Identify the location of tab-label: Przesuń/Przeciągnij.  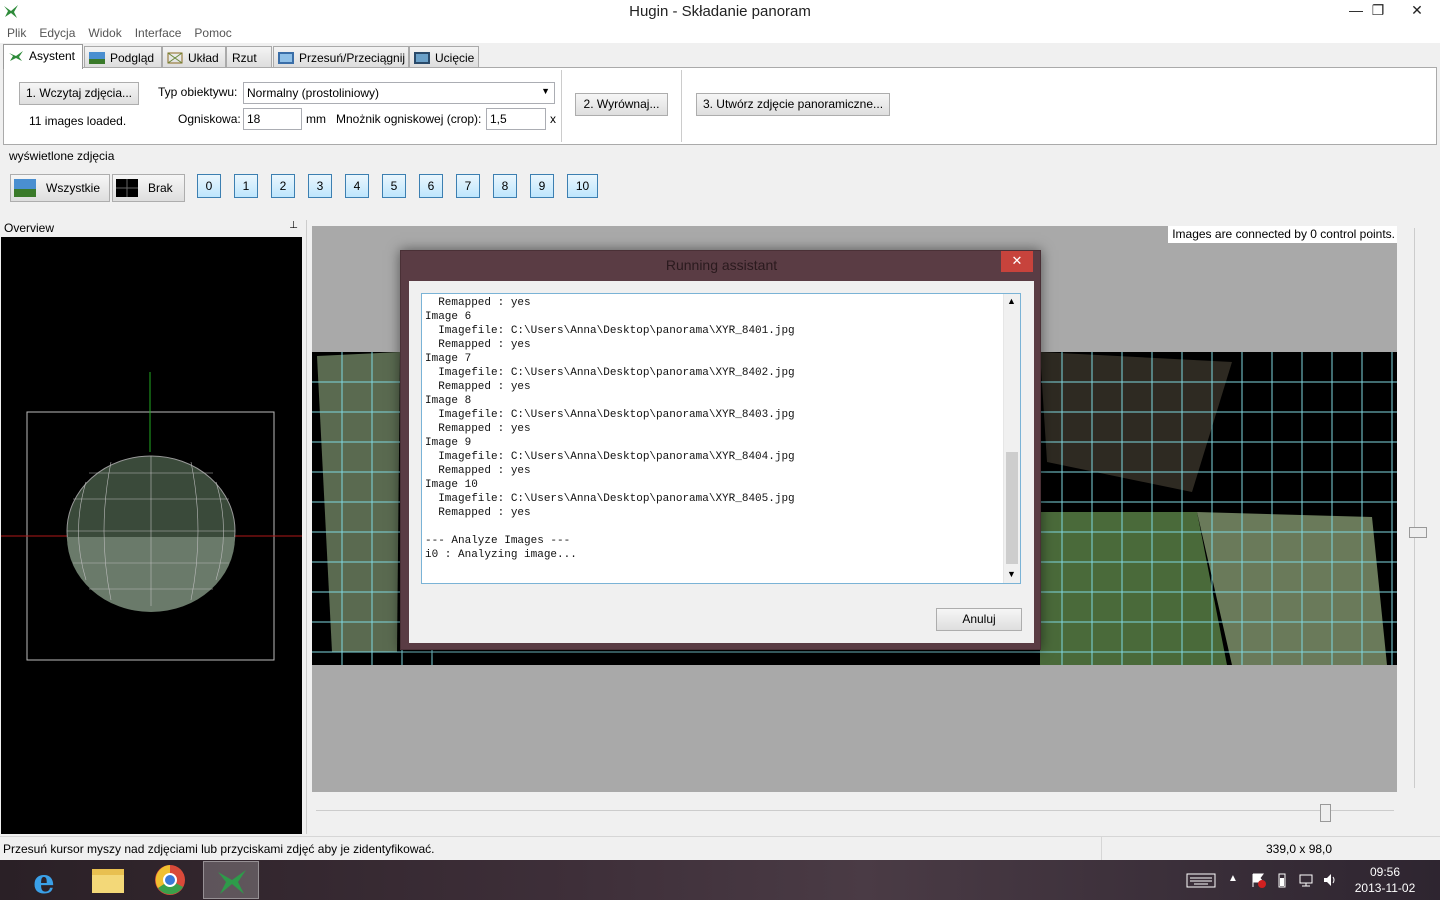
(352, 58).